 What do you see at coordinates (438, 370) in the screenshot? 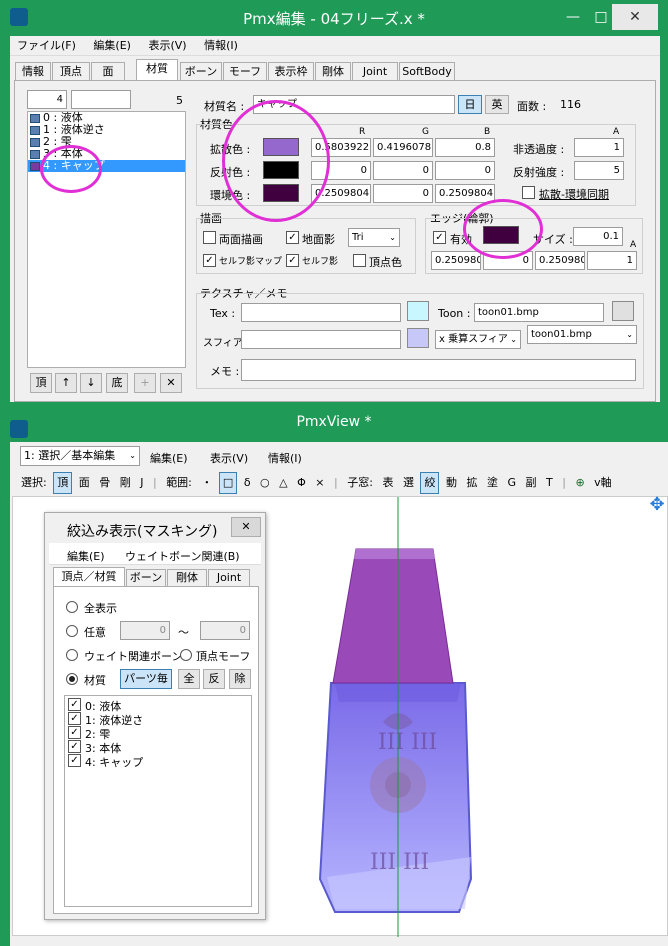
I see `memo-field` at bounding box center [438, 370].